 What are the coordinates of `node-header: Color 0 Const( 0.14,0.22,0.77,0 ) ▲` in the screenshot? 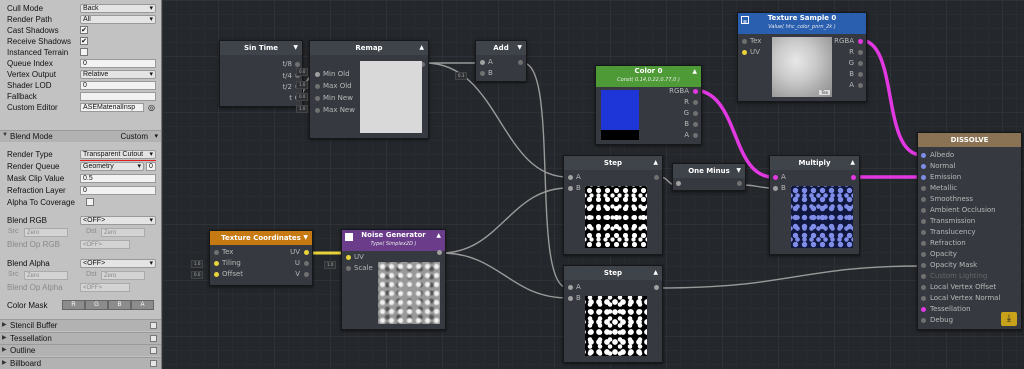 It's located at (648, 76).